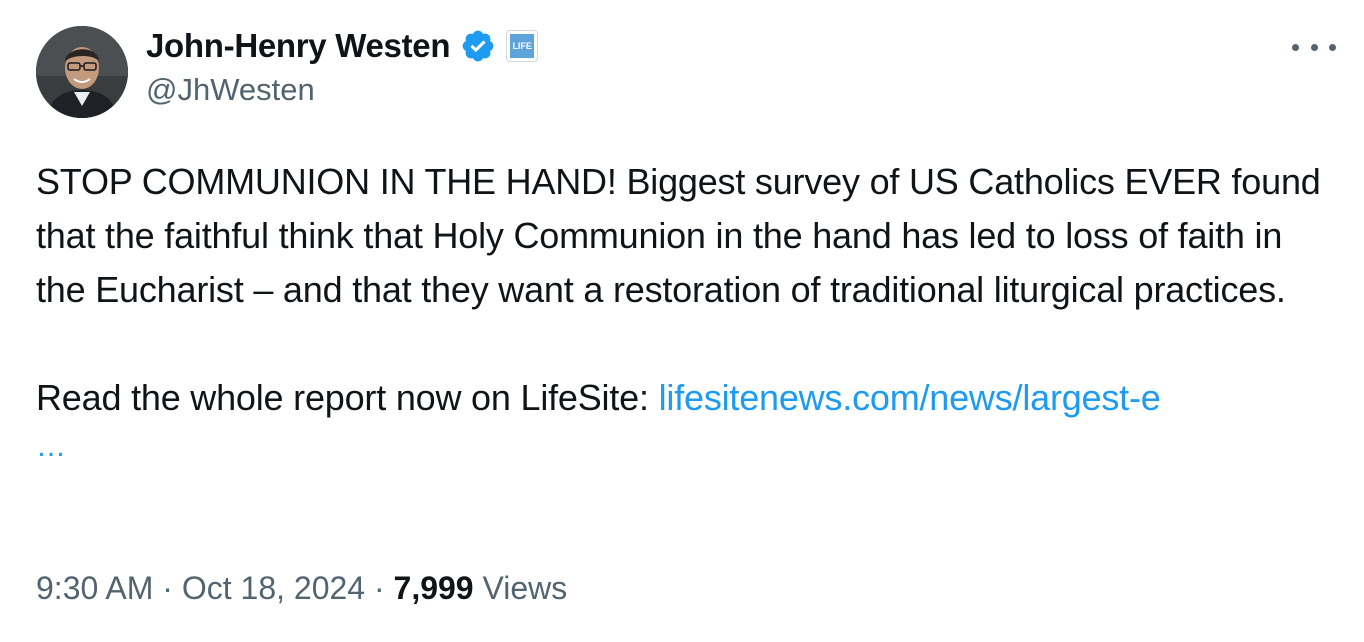 This screenshot has width=1364, height=642. Describe the element at coordinates (273, 588) in the screenshot. I see `tweet-date: Oct 18, 2024` at that location.